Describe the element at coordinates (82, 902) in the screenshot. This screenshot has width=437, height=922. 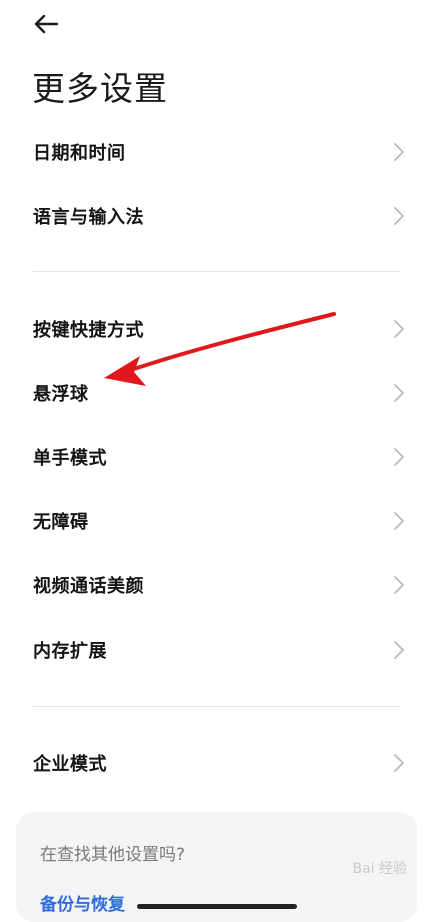
I see `backup-restore-link: 备份与恢复` at that location.